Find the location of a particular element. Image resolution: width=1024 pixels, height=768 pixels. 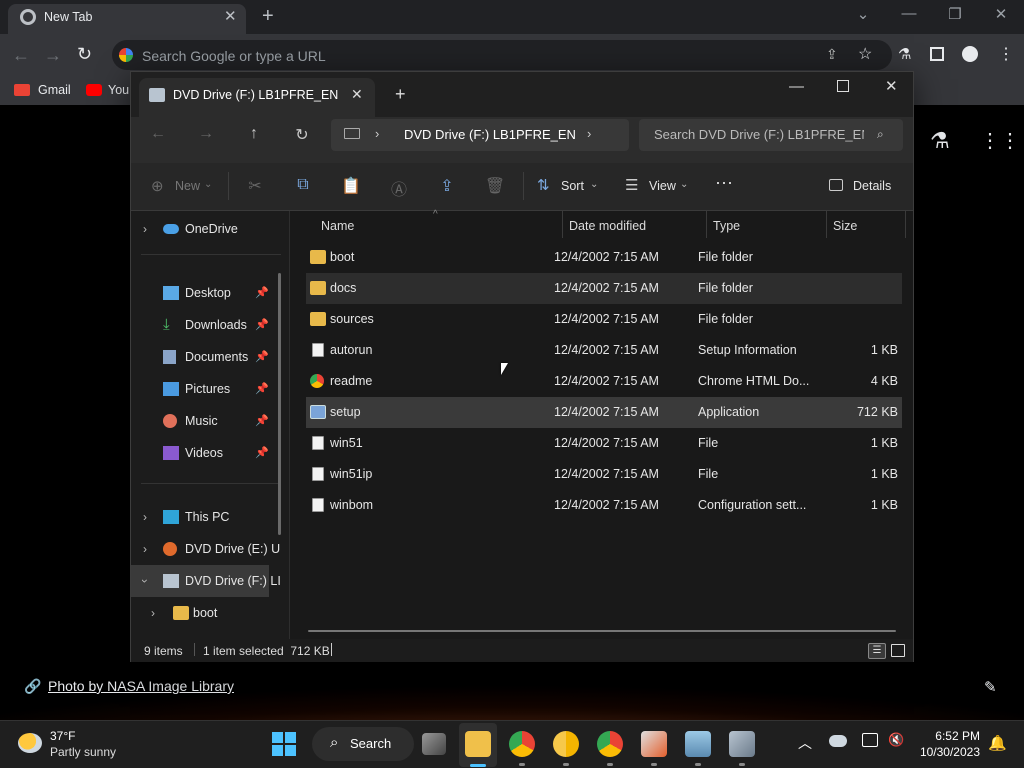

windows-start-icon is located at coordinates (284, 744).